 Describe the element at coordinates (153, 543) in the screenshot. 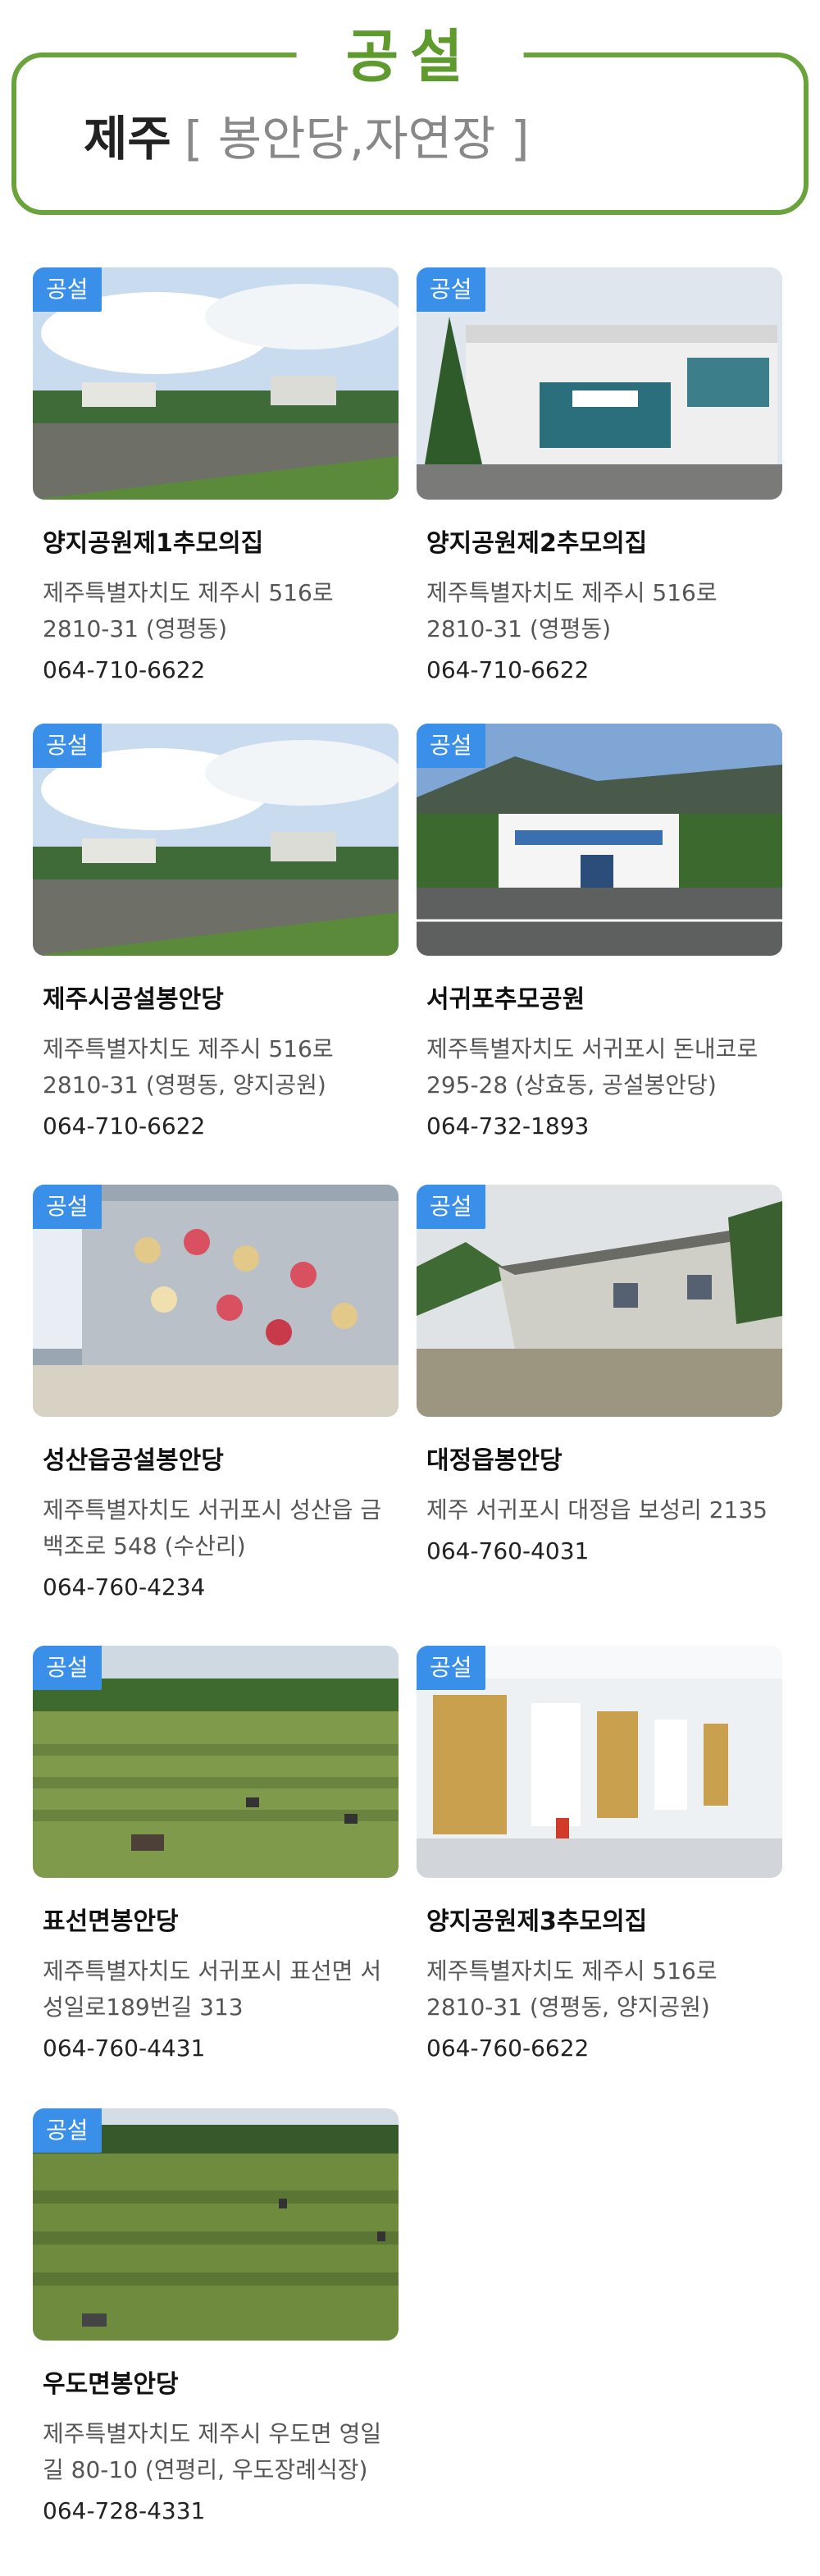

I see `facility-name: 양지공원제1추모의집` at that location.